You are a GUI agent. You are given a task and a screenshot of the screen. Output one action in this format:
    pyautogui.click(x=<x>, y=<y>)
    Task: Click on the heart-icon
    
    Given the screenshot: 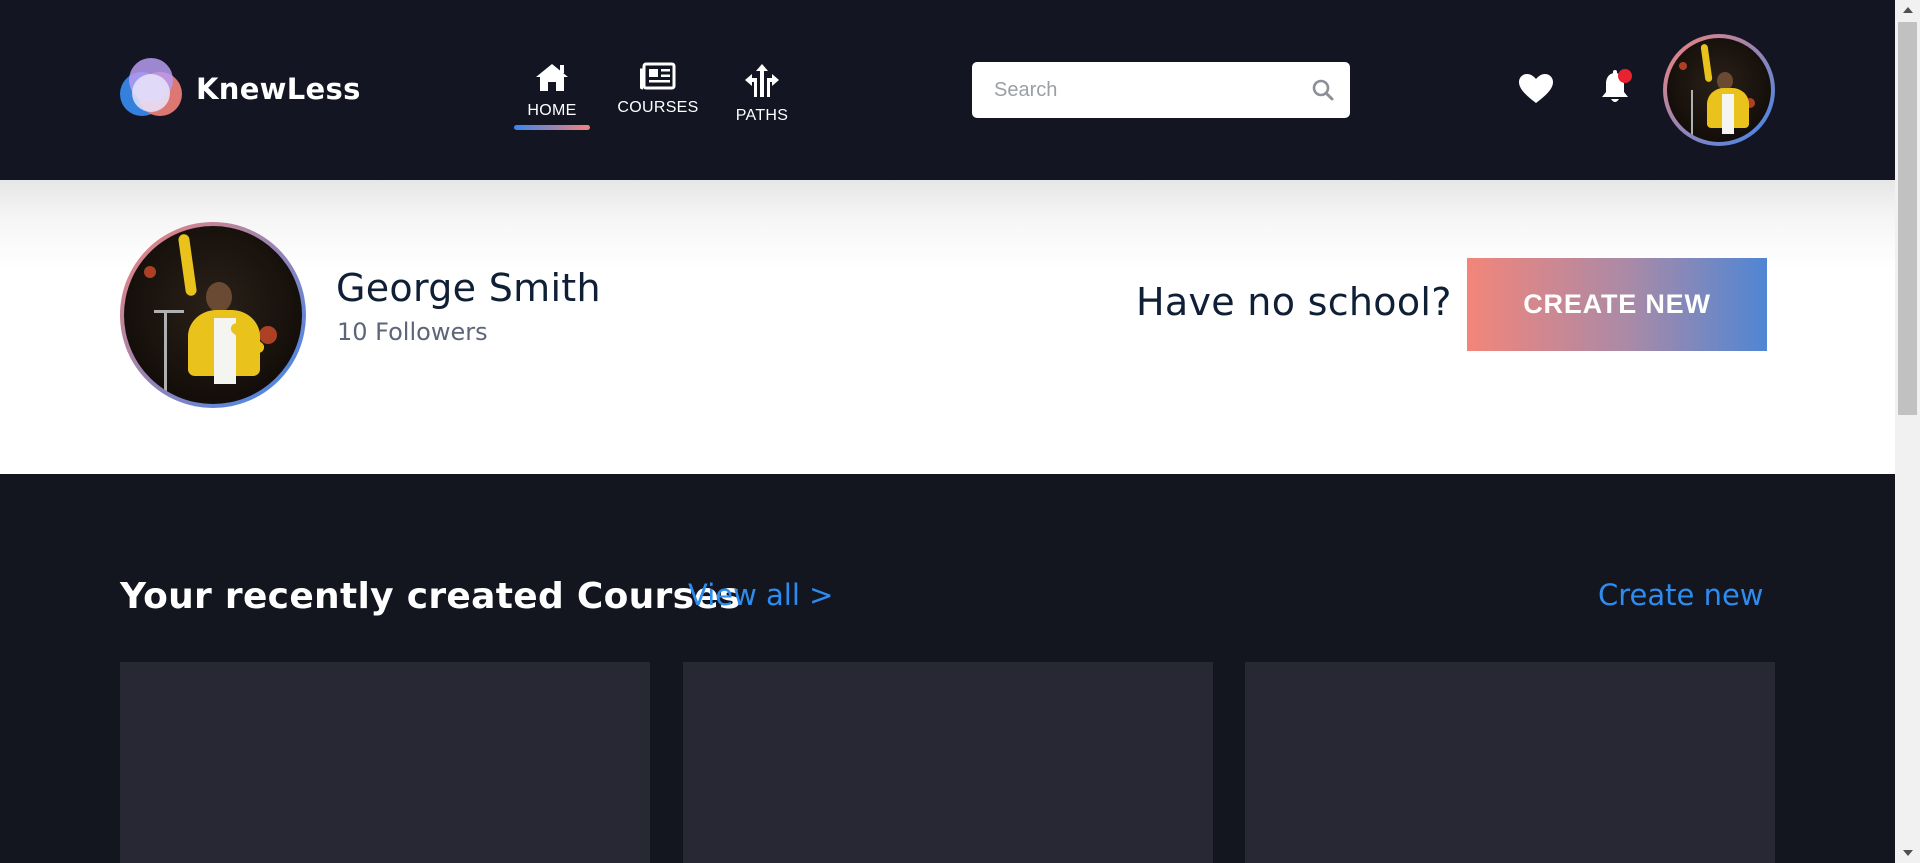 What is the action you would take?
    pyautogui.click(x=1536, y=89)
    